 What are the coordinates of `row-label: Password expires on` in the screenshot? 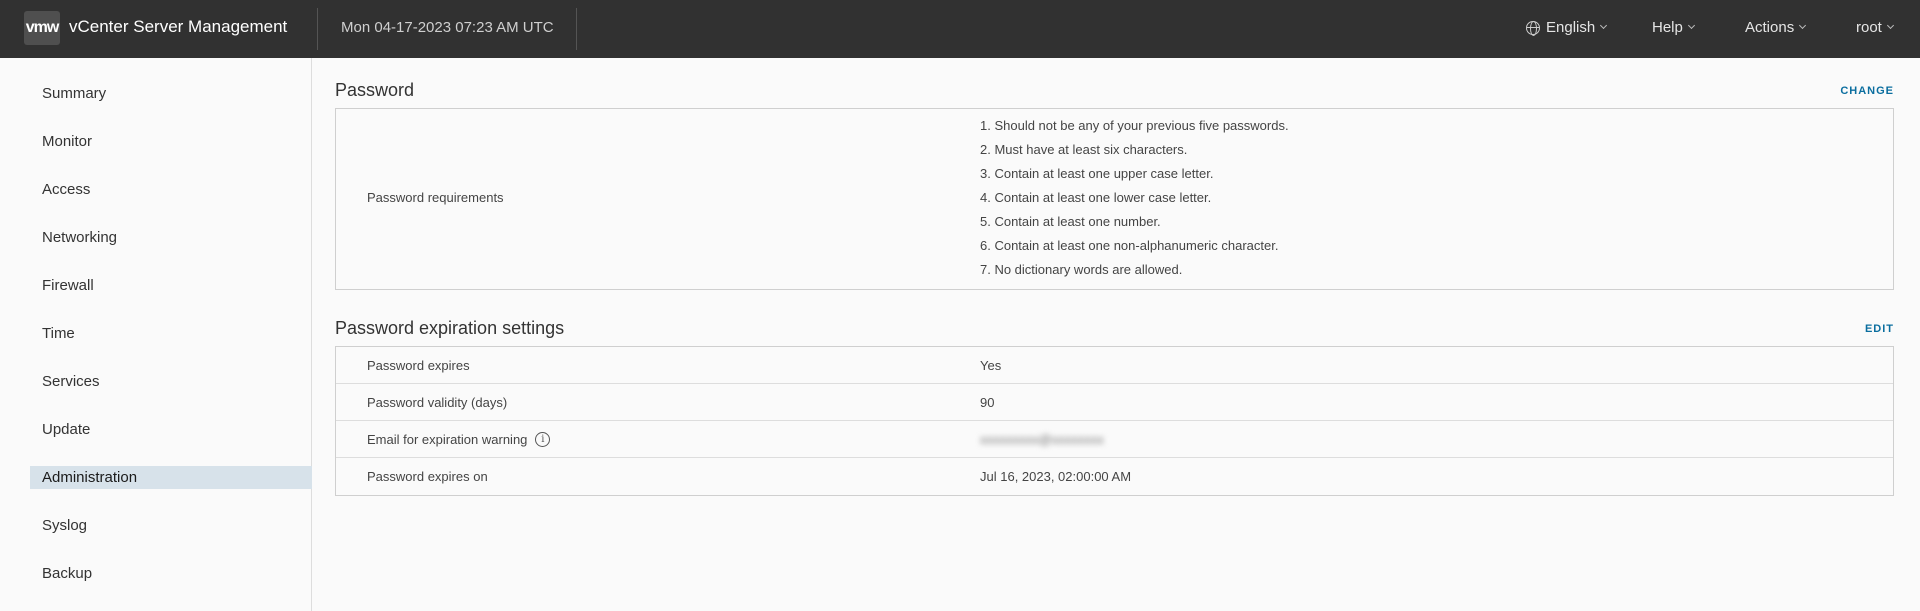 It's located at (427, 476).